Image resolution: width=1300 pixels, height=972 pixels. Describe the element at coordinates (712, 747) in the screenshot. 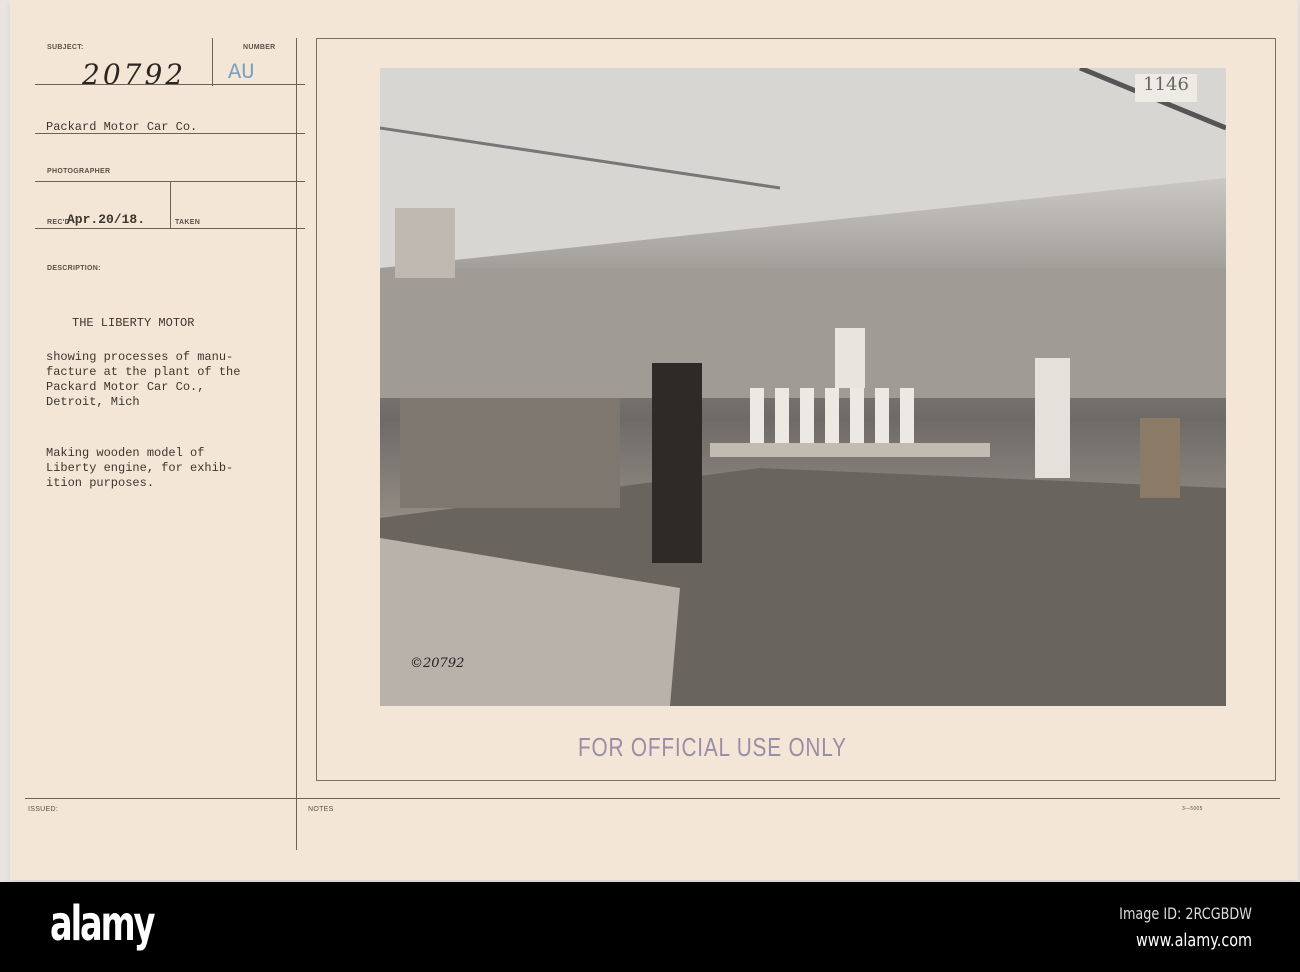

I see `official-use-stamp: FOR OFFICIAL USE ONLY` at that location.